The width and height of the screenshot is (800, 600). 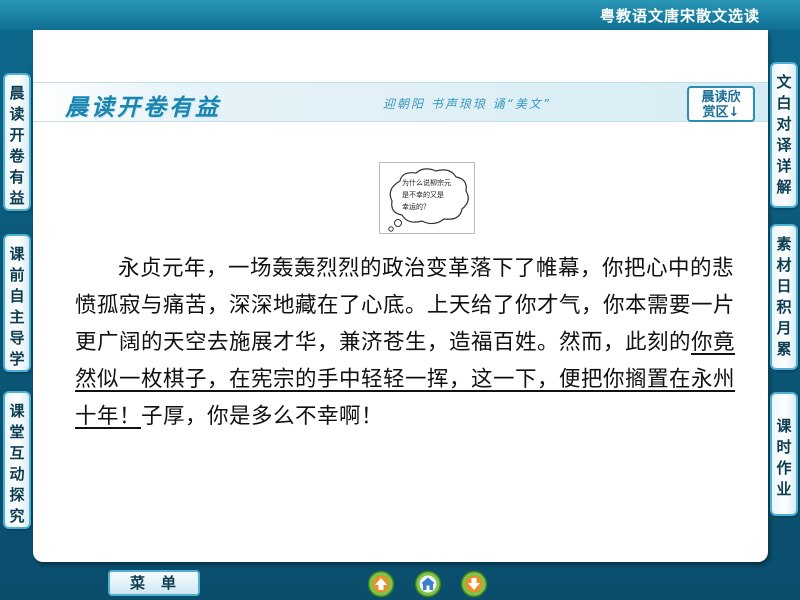 I want to click on previous-arrow-icon, so click(x=381, y=584).